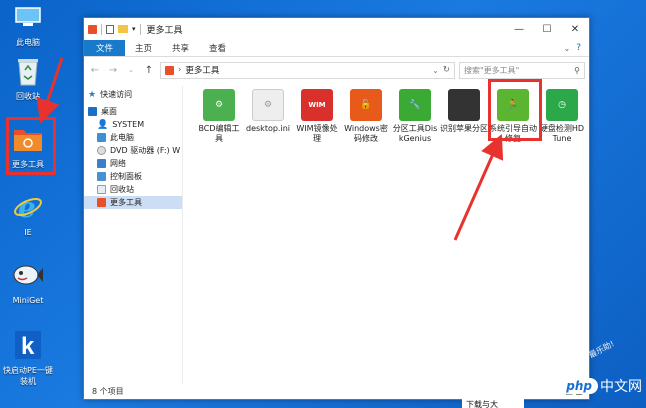 This screenshot has height=408, width=646. Describe the element at coordinates (366, 133) in the screenshot. I see `file-label: Windows密码修改` at that location.